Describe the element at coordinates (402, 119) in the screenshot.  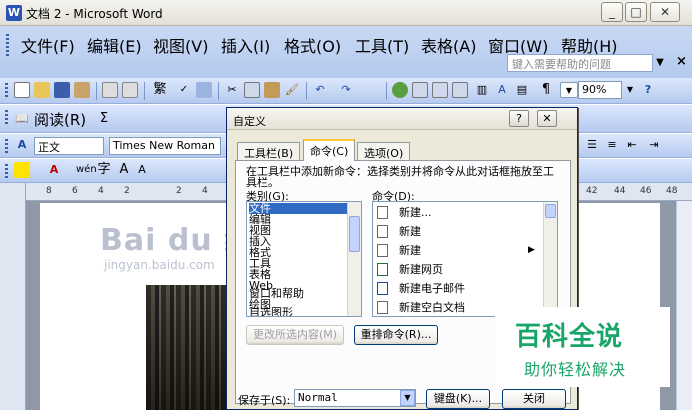
I see `dialog-title-bar: 自定义 ? ✕` at that location.